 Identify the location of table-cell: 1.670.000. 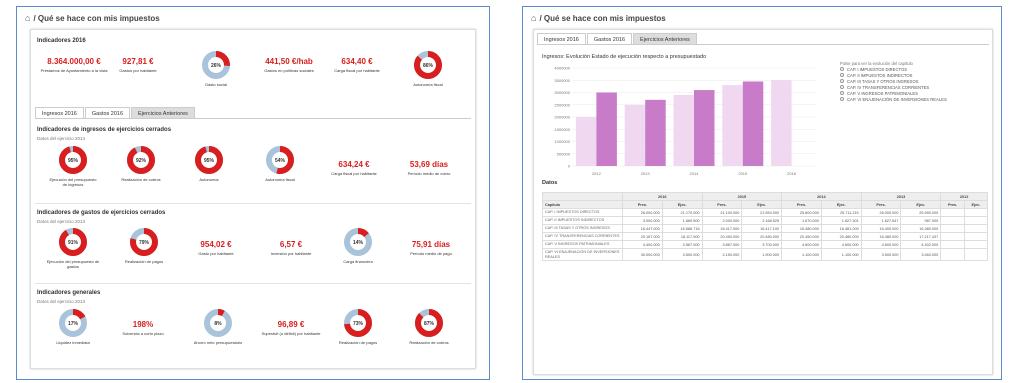
(801, 220).